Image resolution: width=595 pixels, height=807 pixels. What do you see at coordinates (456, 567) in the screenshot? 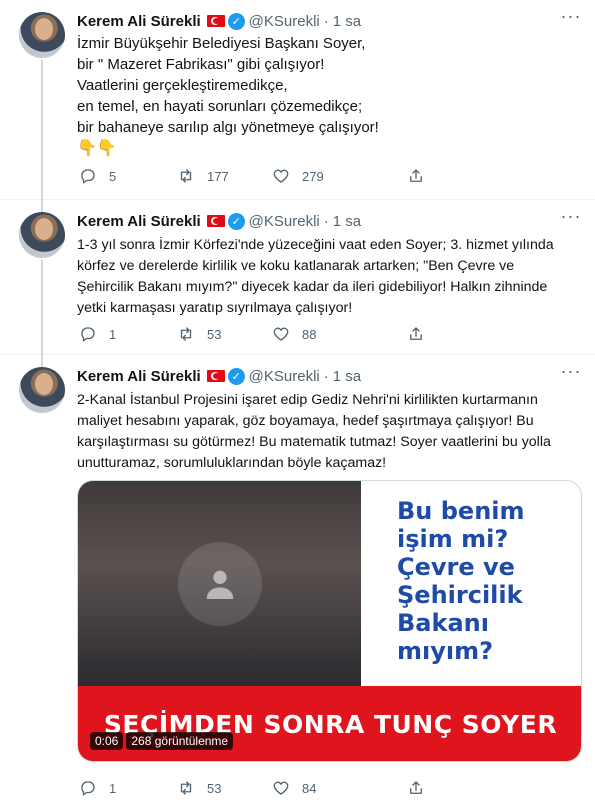
I see `headline-line: Çevre ve` at bounding box center [456, 567].